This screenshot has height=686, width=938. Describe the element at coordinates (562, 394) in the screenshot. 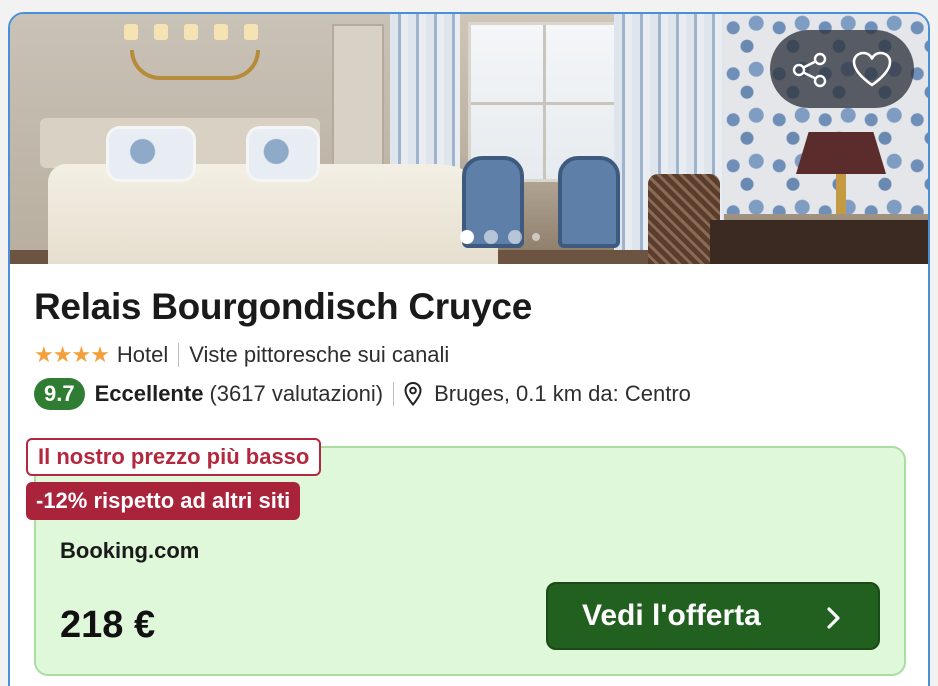

I see `hotel-location: Bruges, 0.1 km da: Centro` at that location.